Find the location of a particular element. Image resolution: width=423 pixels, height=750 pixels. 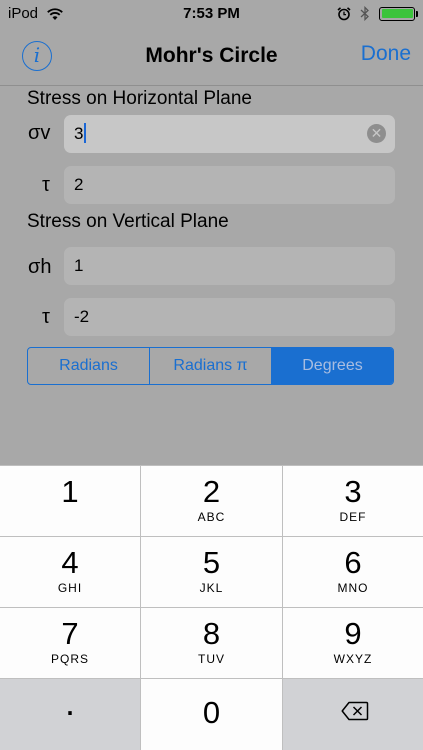

tau-vertical-value: -2 is located at coordinates (82, 316).